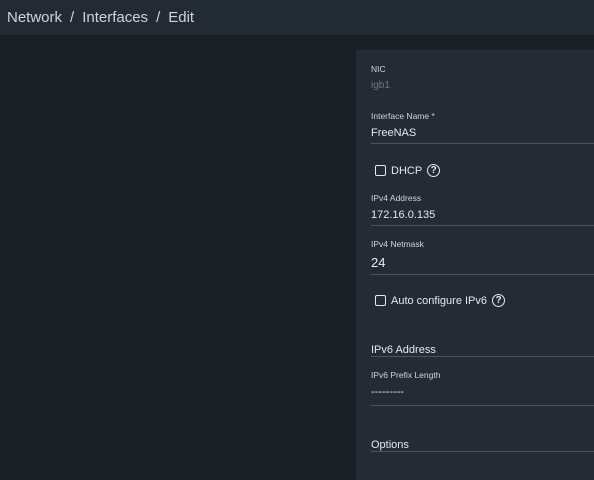  What do you see at coordinates (380, 85) in the screenshot?
I see `nic-value: igb1` at bounding box center [380, 85].